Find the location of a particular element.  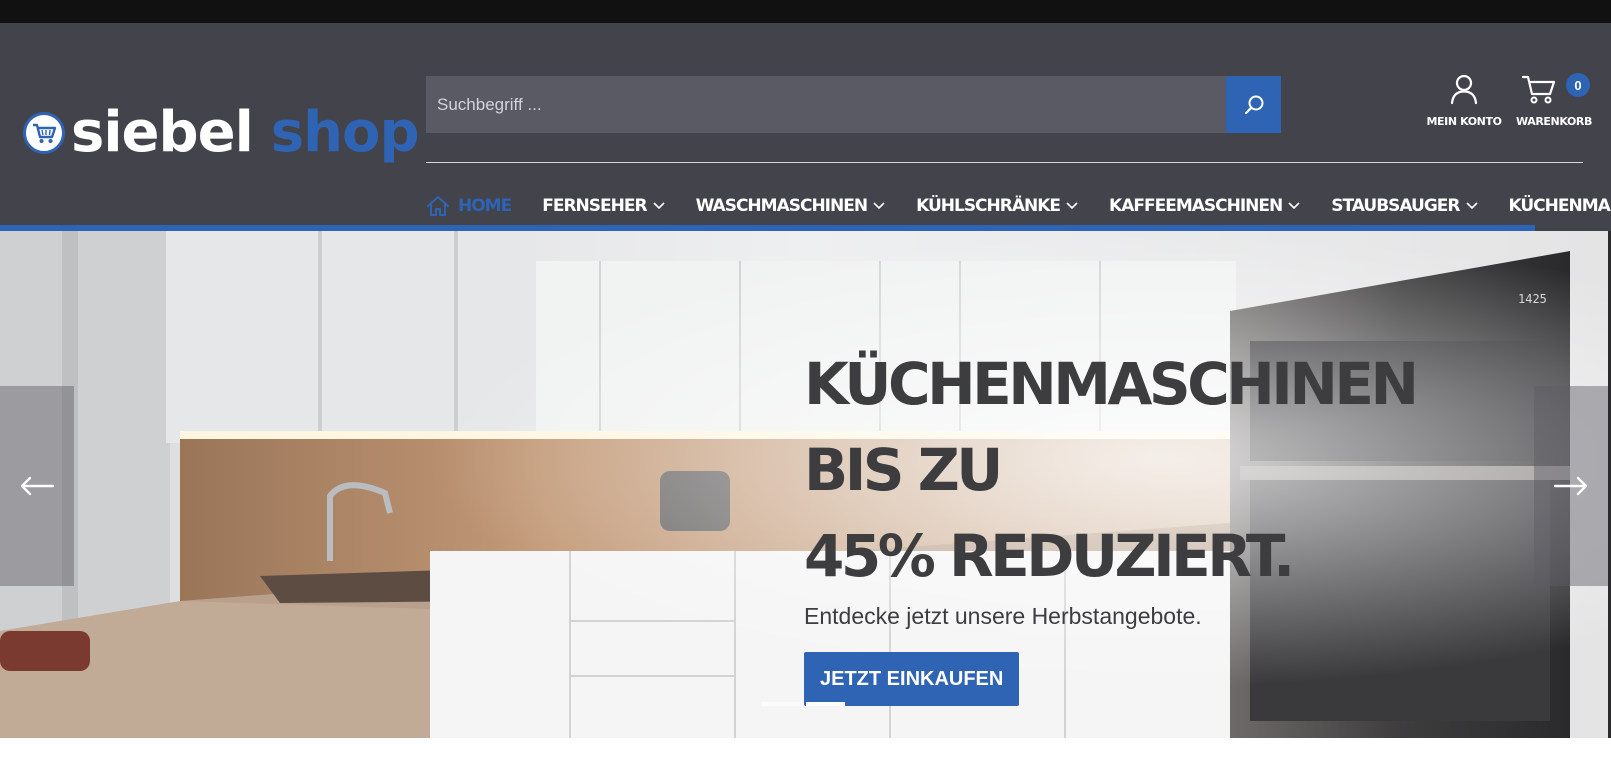

header-divider is located at coordinates (1004, 162).